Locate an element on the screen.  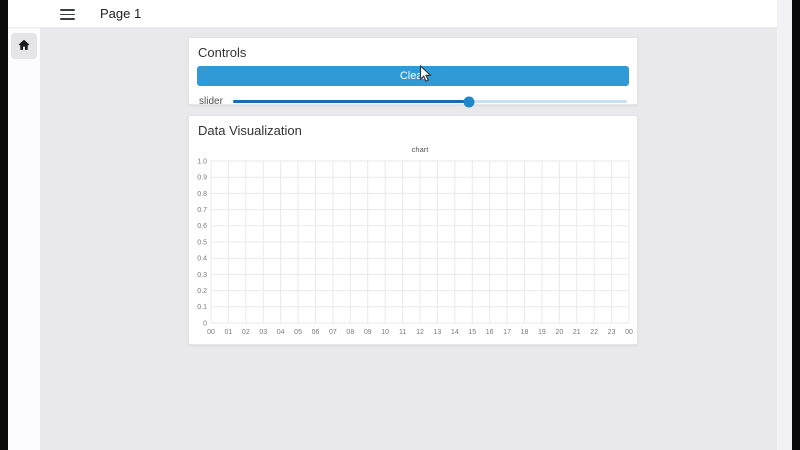
x-tick-label: 02 is located at coordinates (246, 332).